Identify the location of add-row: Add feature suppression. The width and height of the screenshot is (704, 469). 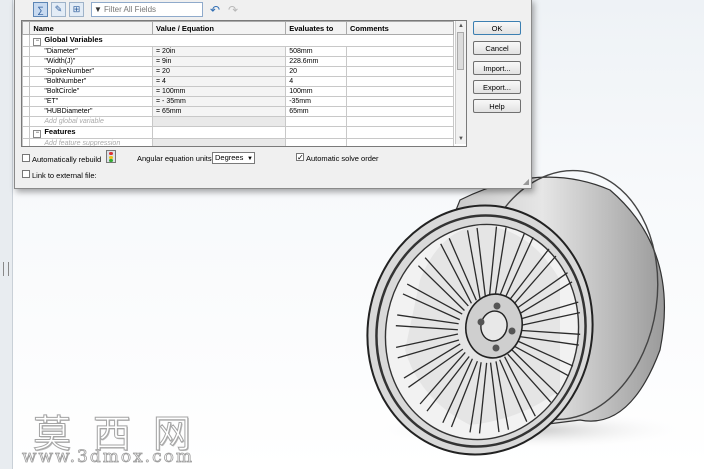
(238, 142).